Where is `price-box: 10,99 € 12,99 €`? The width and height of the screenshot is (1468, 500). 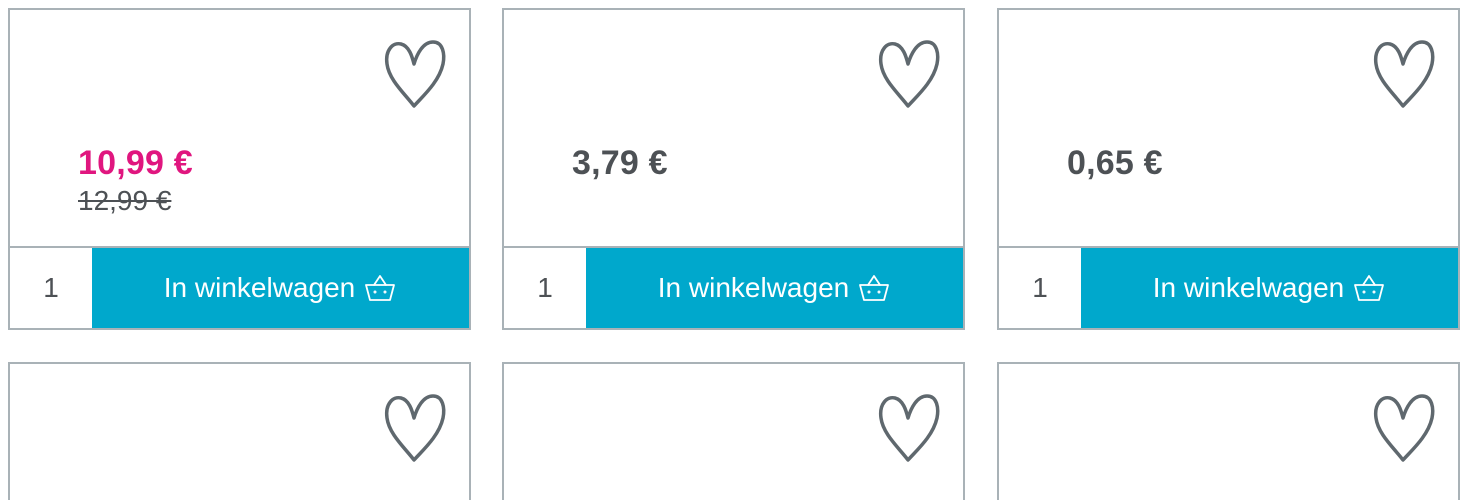
price-box: 10,99 € 12,99 € is located at coordinates (135, 180).